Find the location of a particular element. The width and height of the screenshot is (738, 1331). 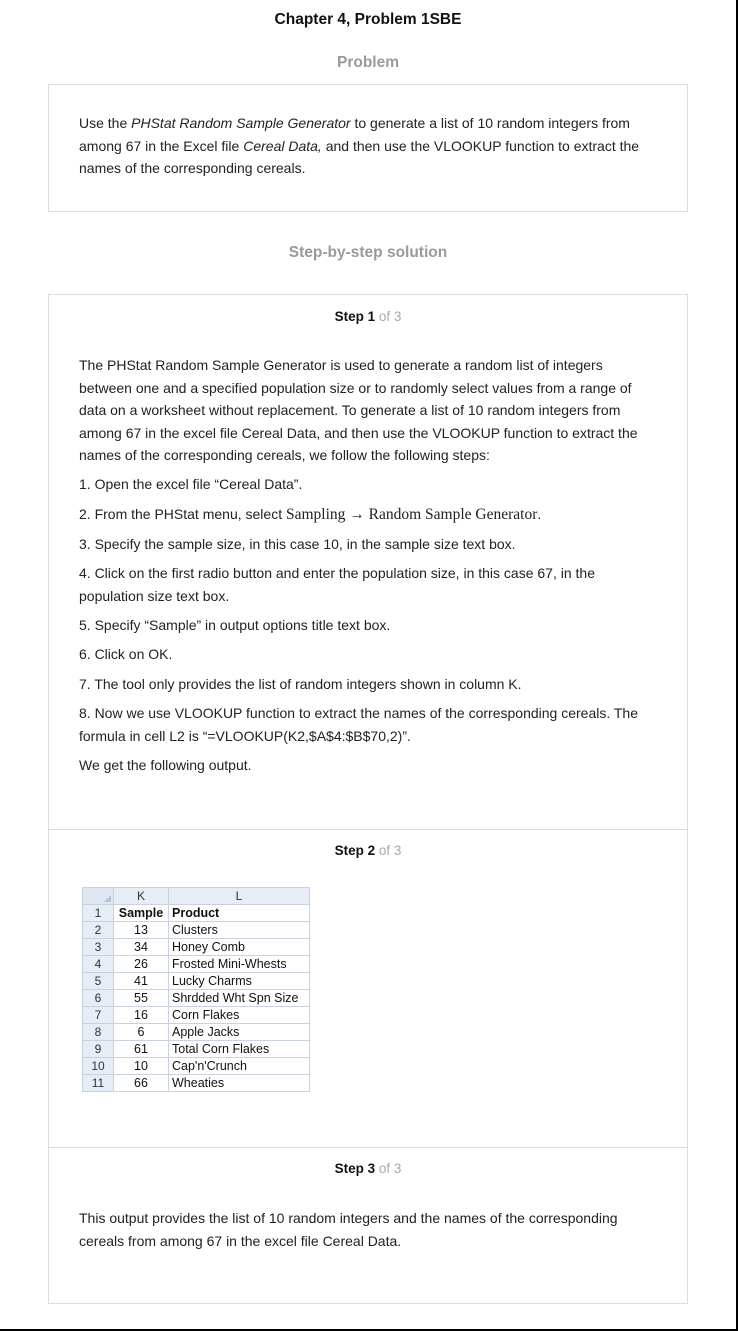

table-row: 9 61 Total Corn Flakes is located at coordinates (196, 1049).